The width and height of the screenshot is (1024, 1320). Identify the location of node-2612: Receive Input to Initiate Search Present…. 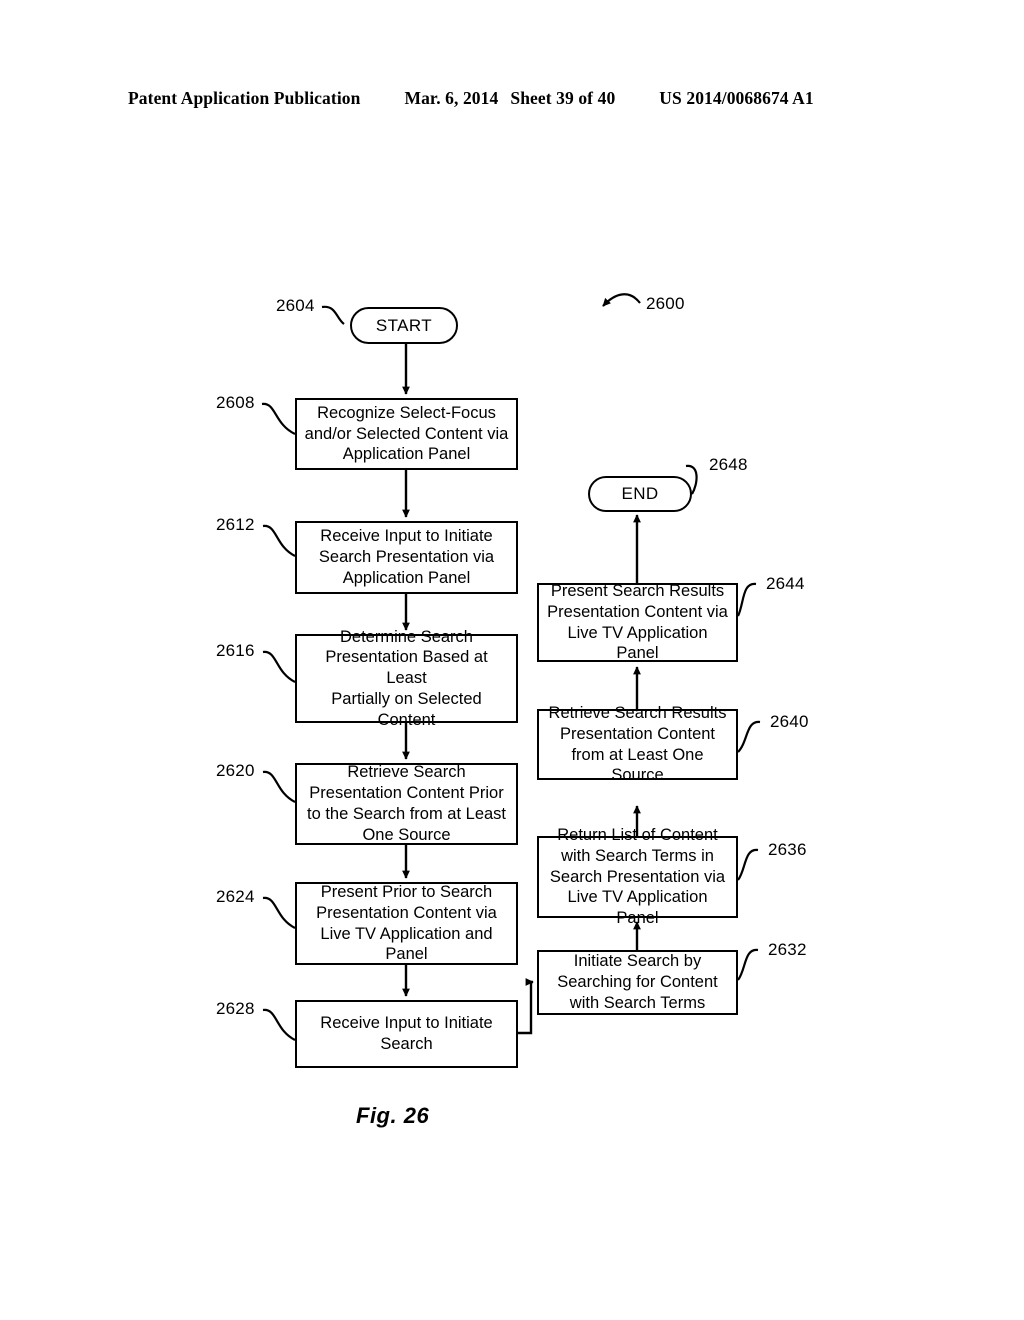
(406, 557).